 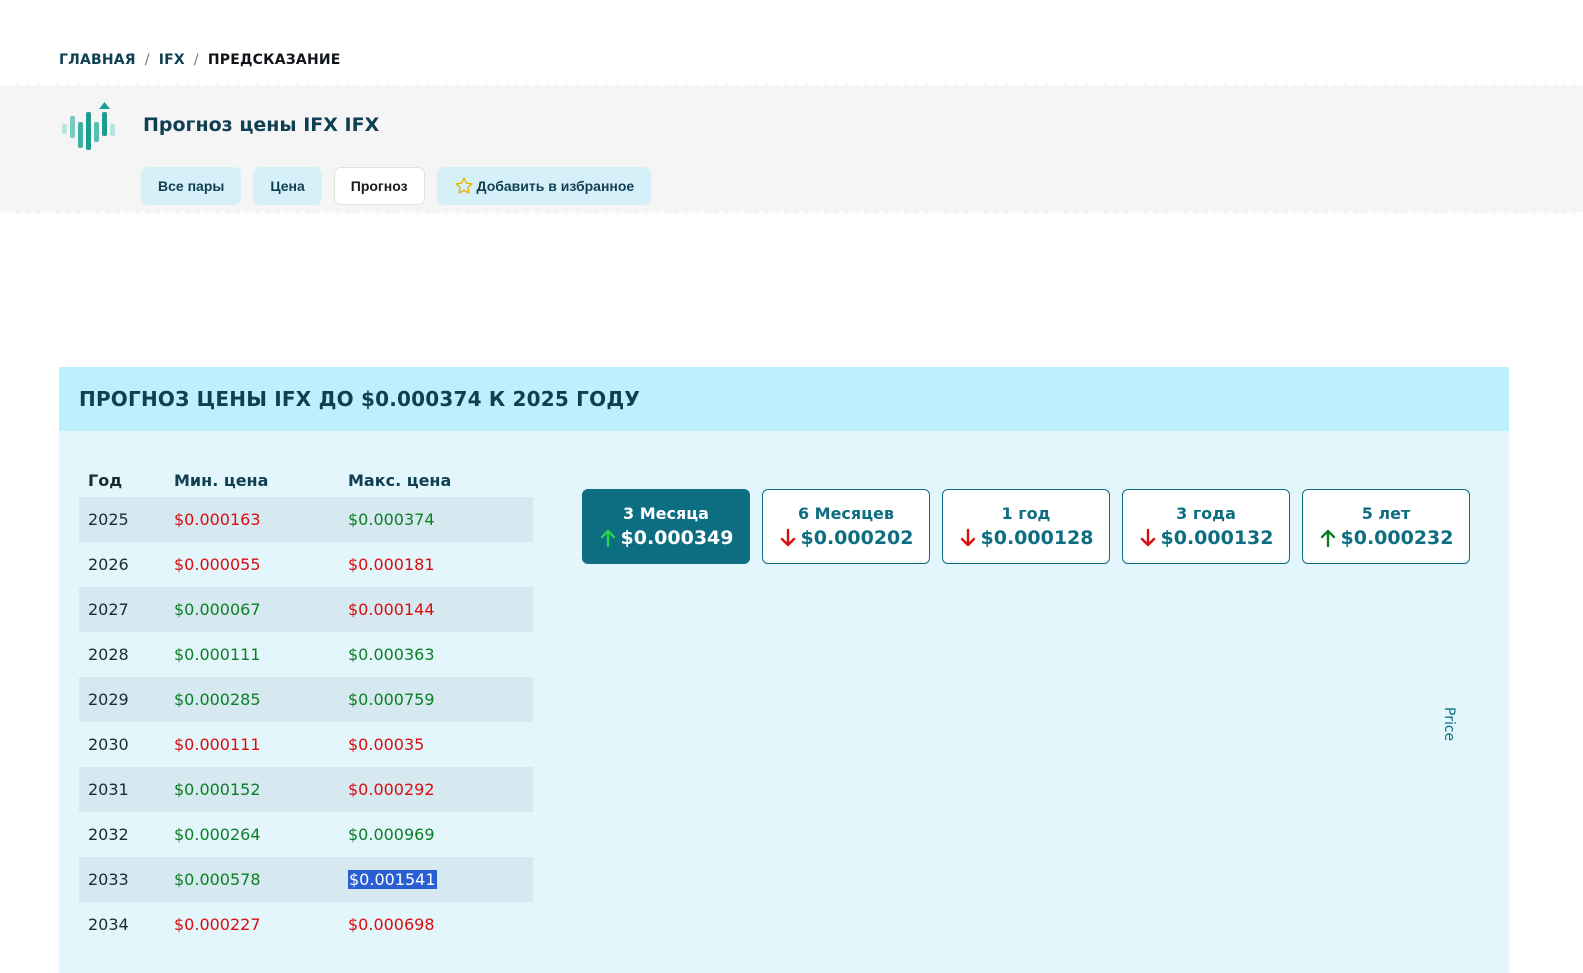 What do you see at coordinates (400, 480) in the screenshot?
I see `column-header-max: Макс. цена` at bounding box center [400, 480].